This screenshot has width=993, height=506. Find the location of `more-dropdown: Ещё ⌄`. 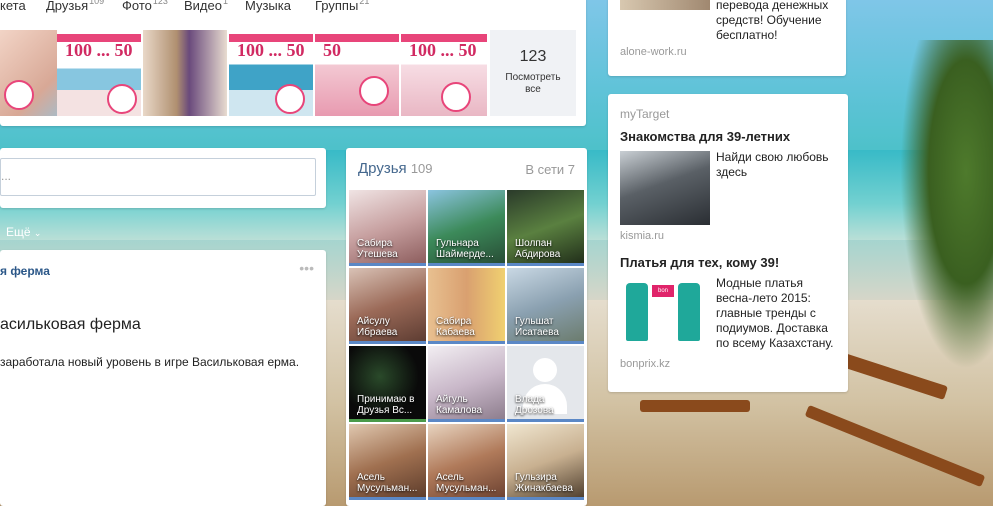

more-dropdown: Ещё ⌄ is located at coordinates (23, 232).